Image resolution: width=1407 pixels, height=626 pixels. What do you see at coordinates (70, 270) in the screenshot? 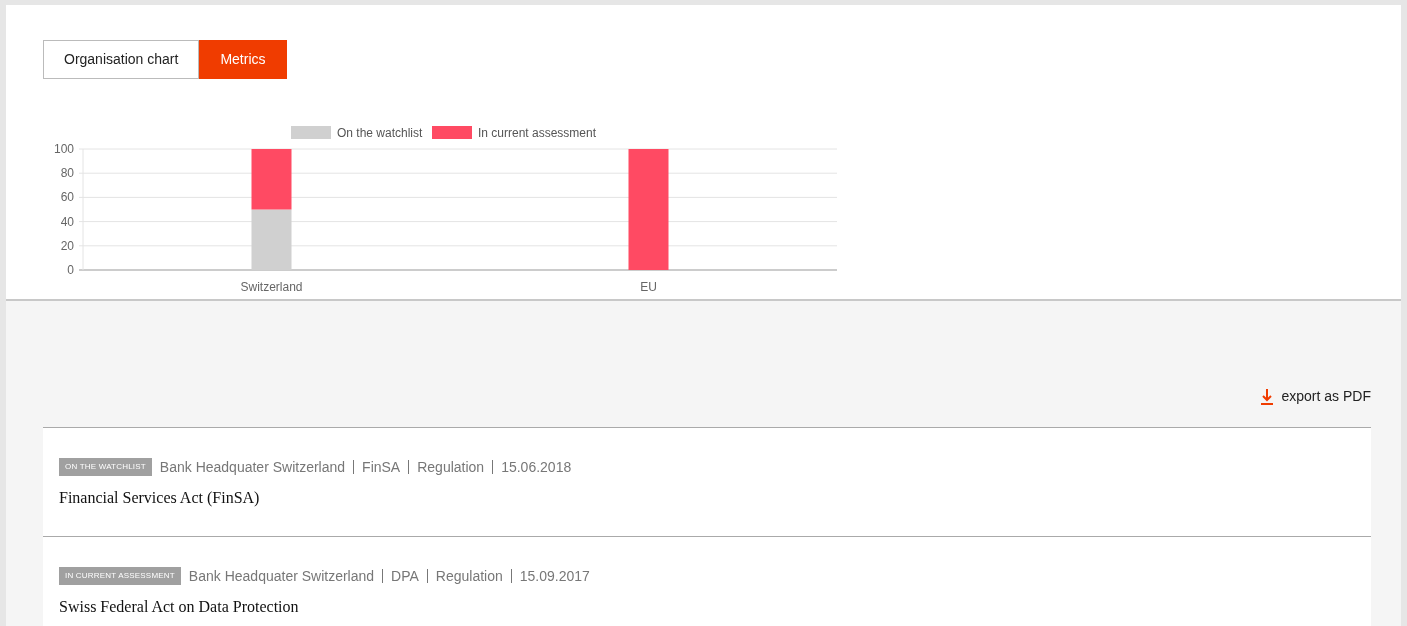
I see `axis-tick-label: 0` at bounding box center [70, 270].